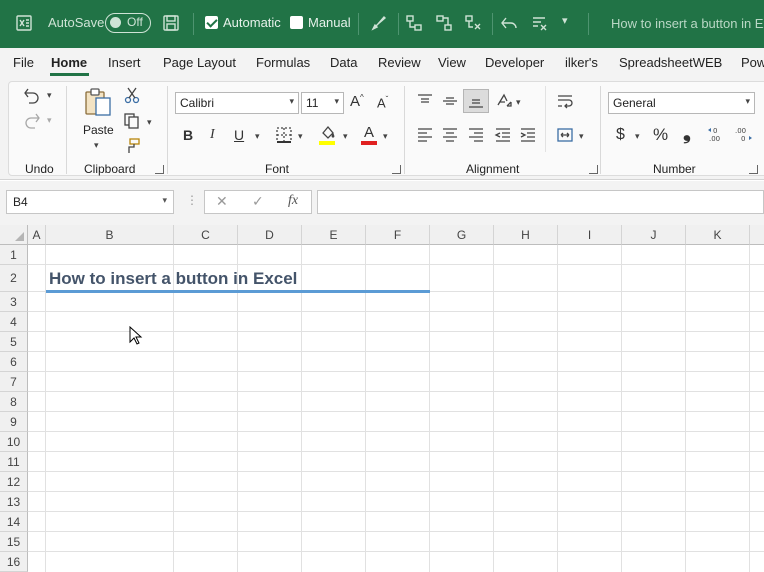  I want to click on cut-icon, so click(132, 95).